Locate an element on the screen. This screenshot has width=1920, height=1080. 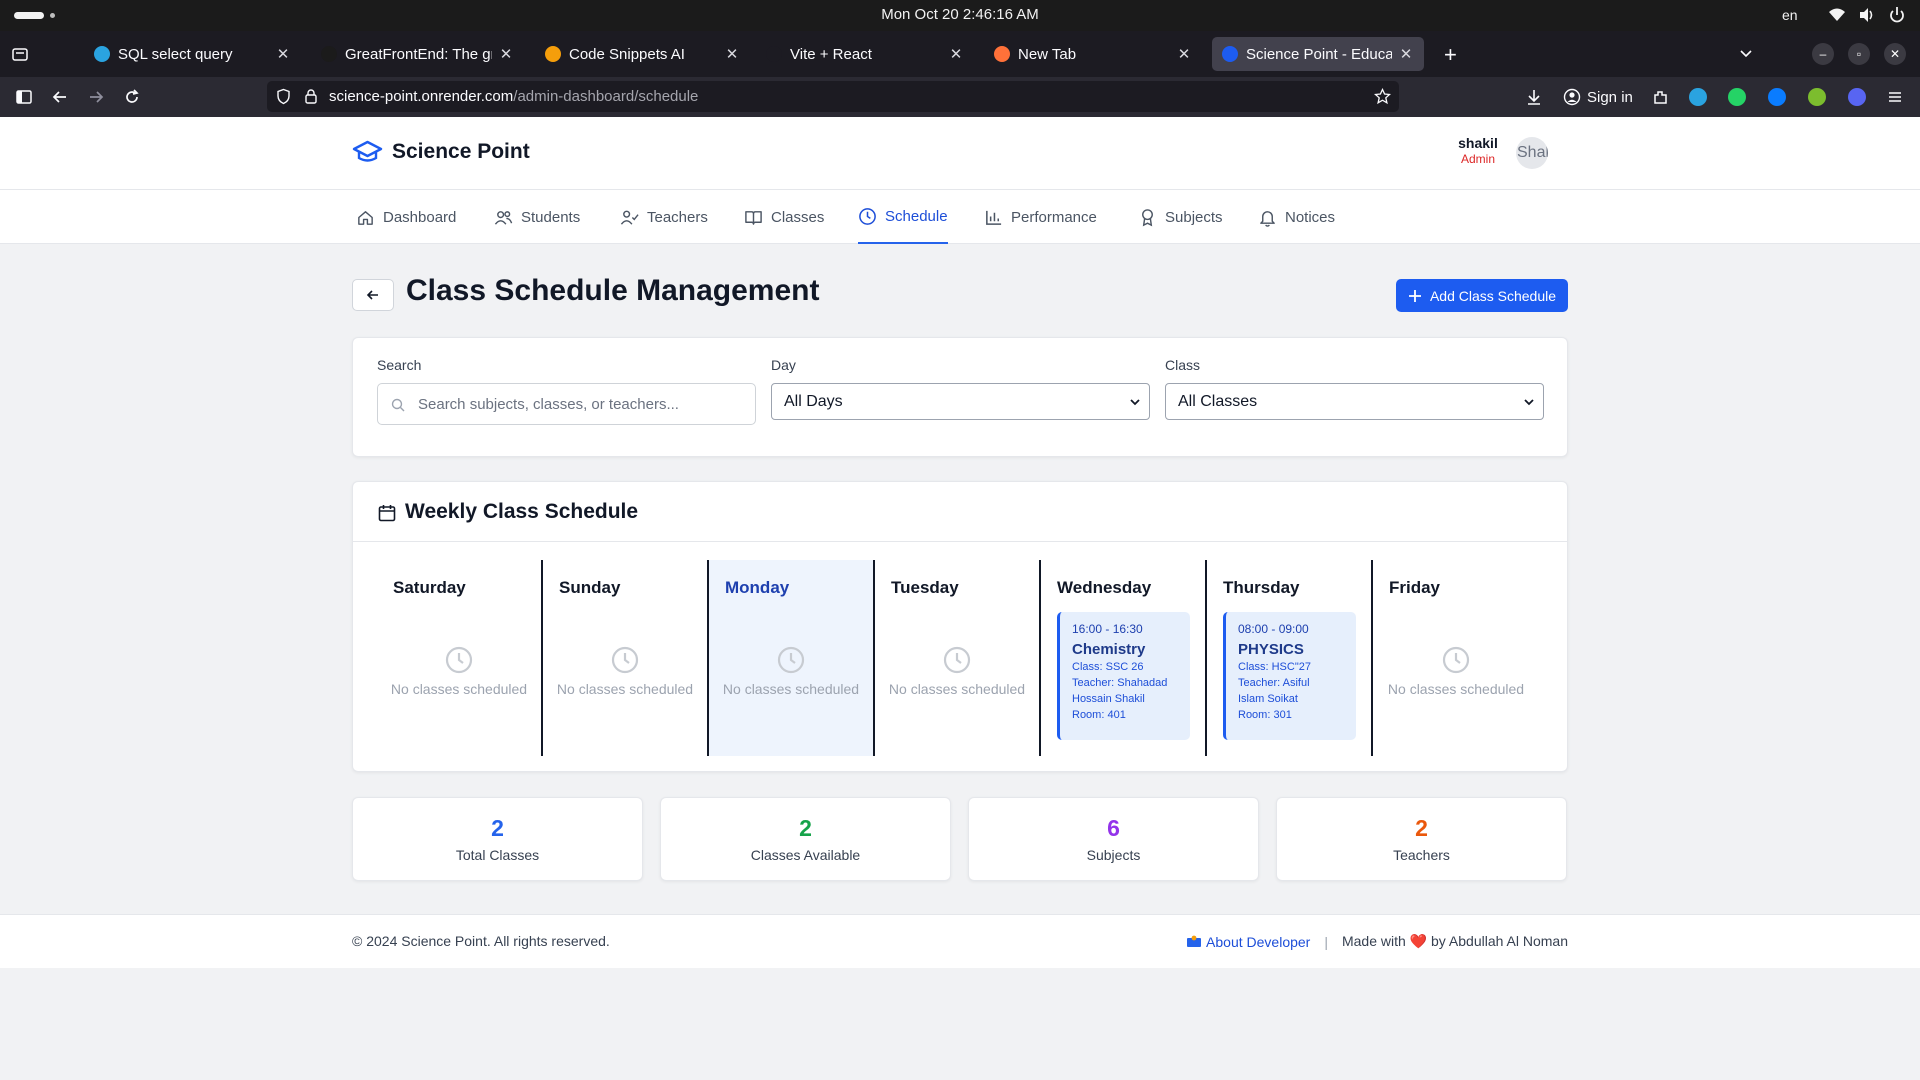
day-name: Tuesday is located at coordinates (925, 587).